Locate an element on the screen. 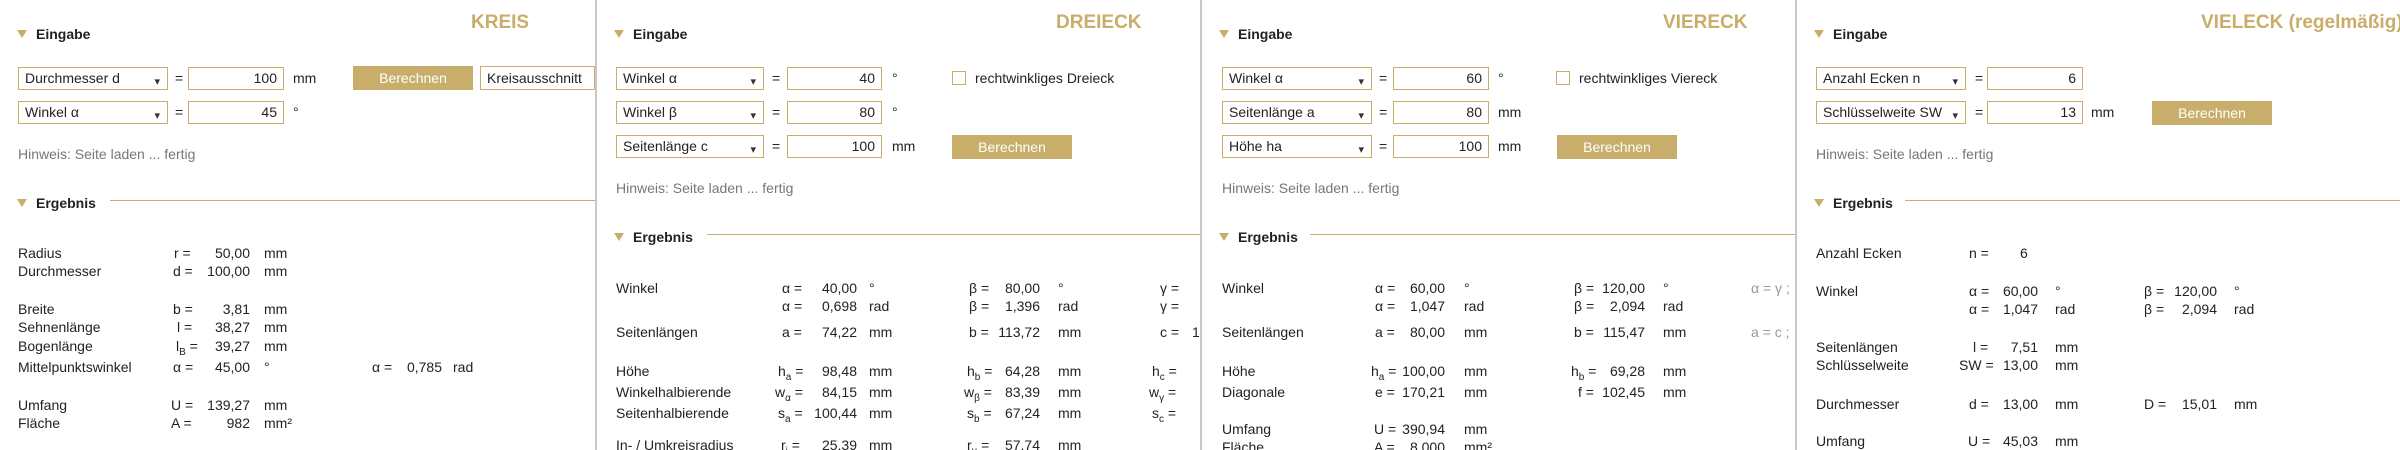 This screenshot has width=2400, height=450. result-value: 25,39 is located at coordinates (839, 443).